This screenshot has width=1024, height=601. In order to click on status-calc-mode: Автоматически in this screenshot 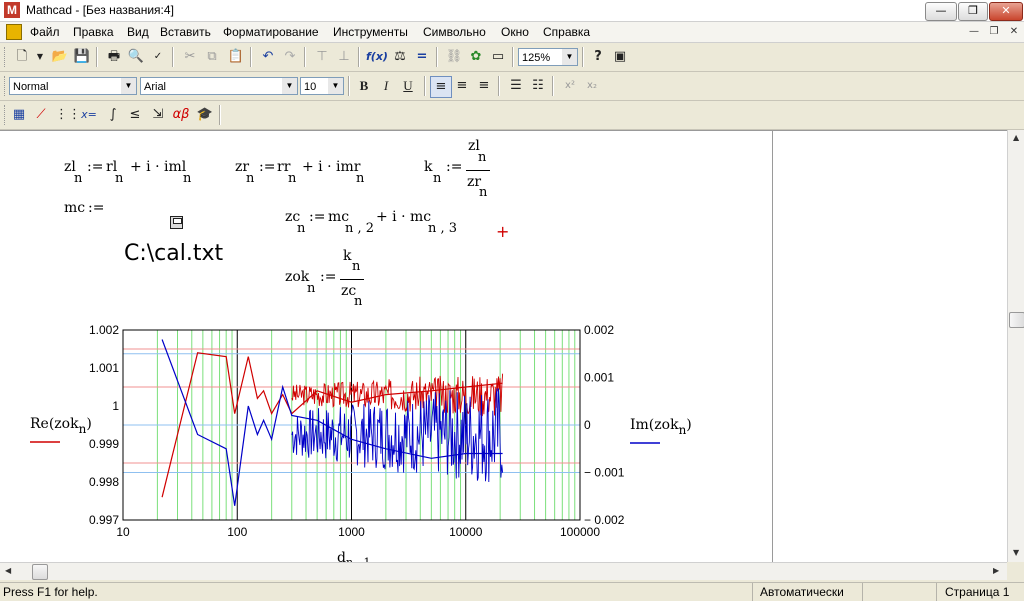, I will do `click(802, 592)`.